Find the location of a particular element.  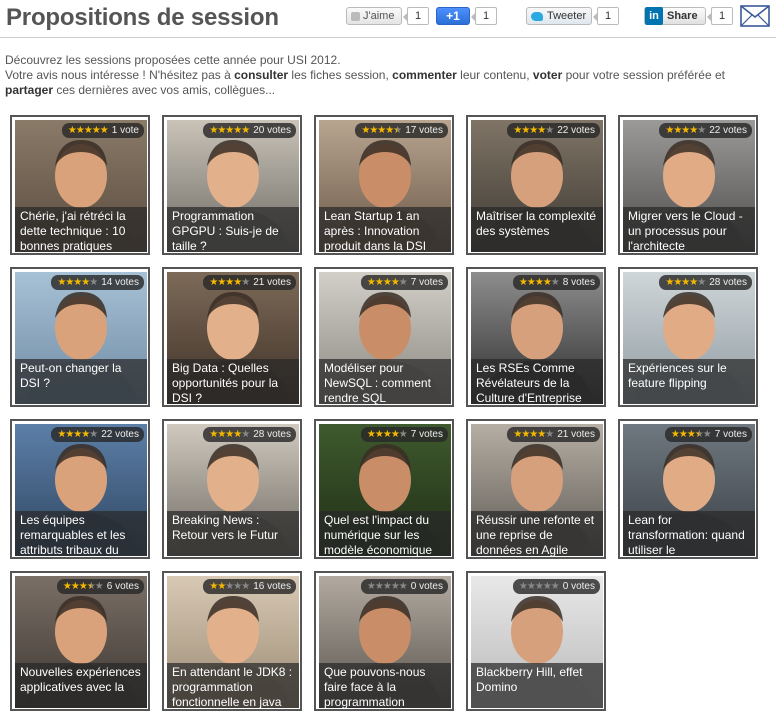

rating-badge: ★★★★★ 28 votes is located at coordinates (705, 282).